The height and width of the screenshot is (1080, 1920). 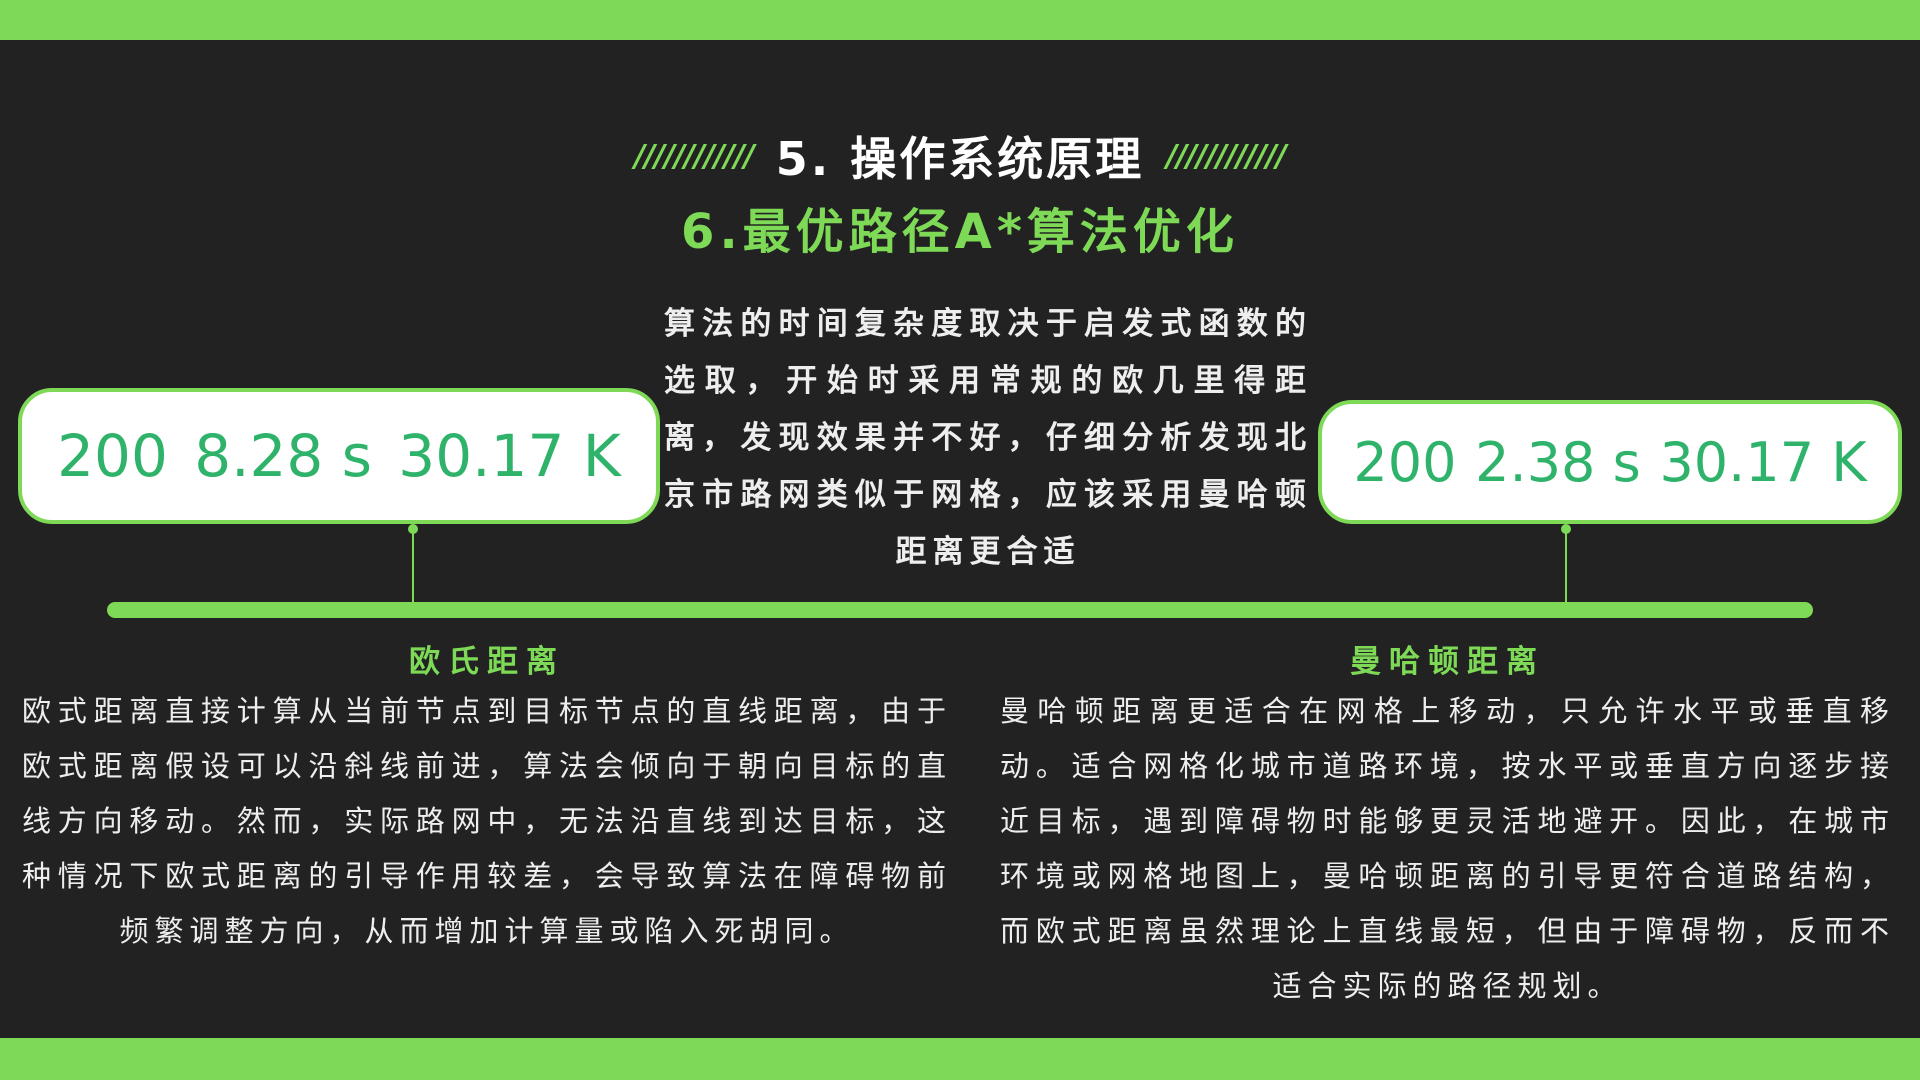 I want to click on manhattan-stats-box: 200 2.38 s 30.17 K, so click(x=1610, y=462).